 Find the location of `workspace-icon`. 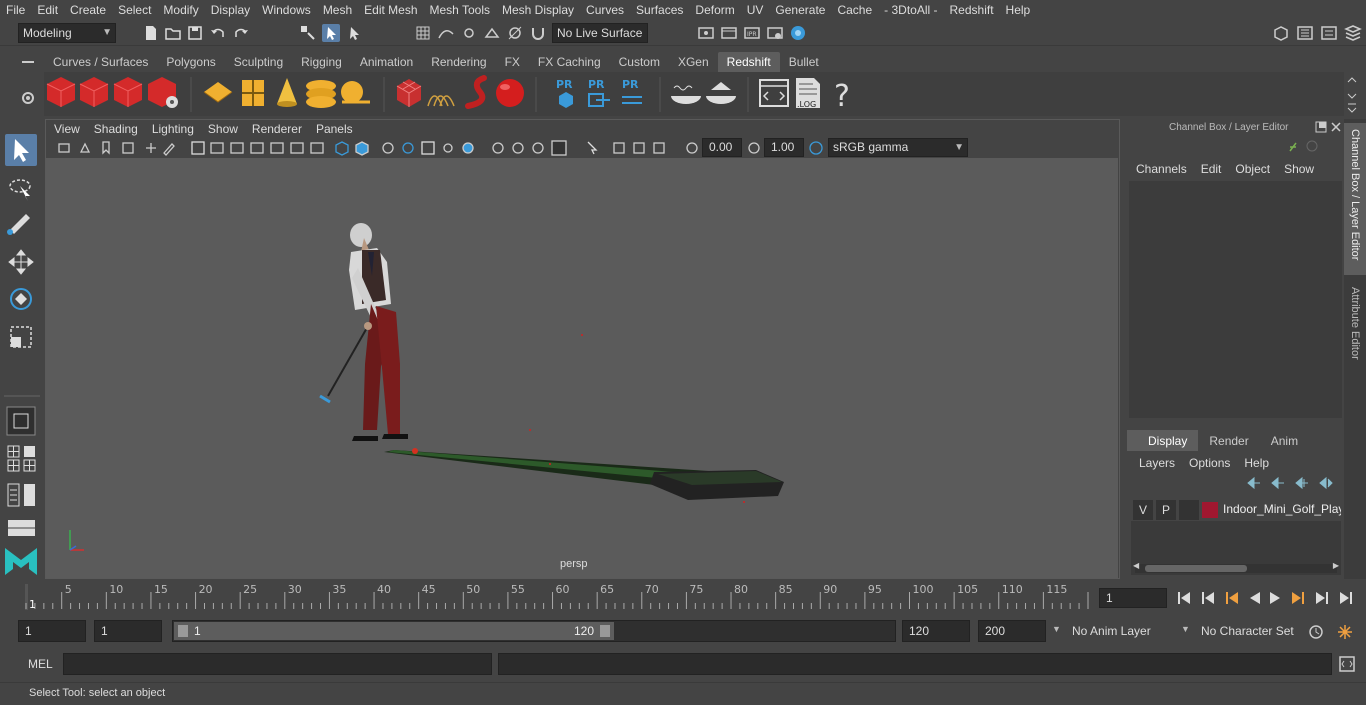

workspace-icon is located at coordinates (1281, 33).